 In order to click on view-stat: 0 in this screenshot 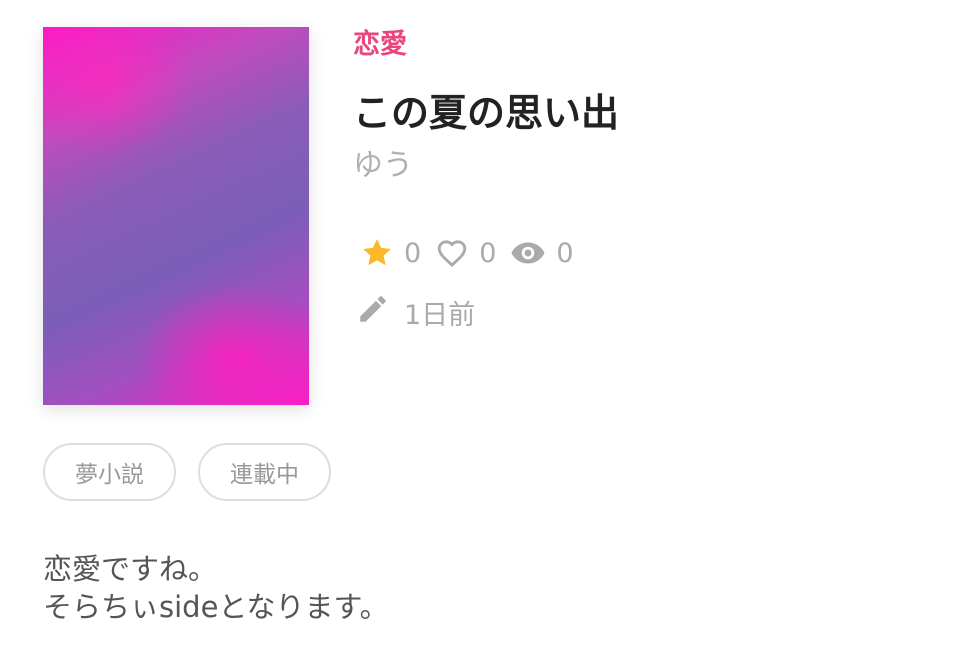, I will do `click(542, 253)`.